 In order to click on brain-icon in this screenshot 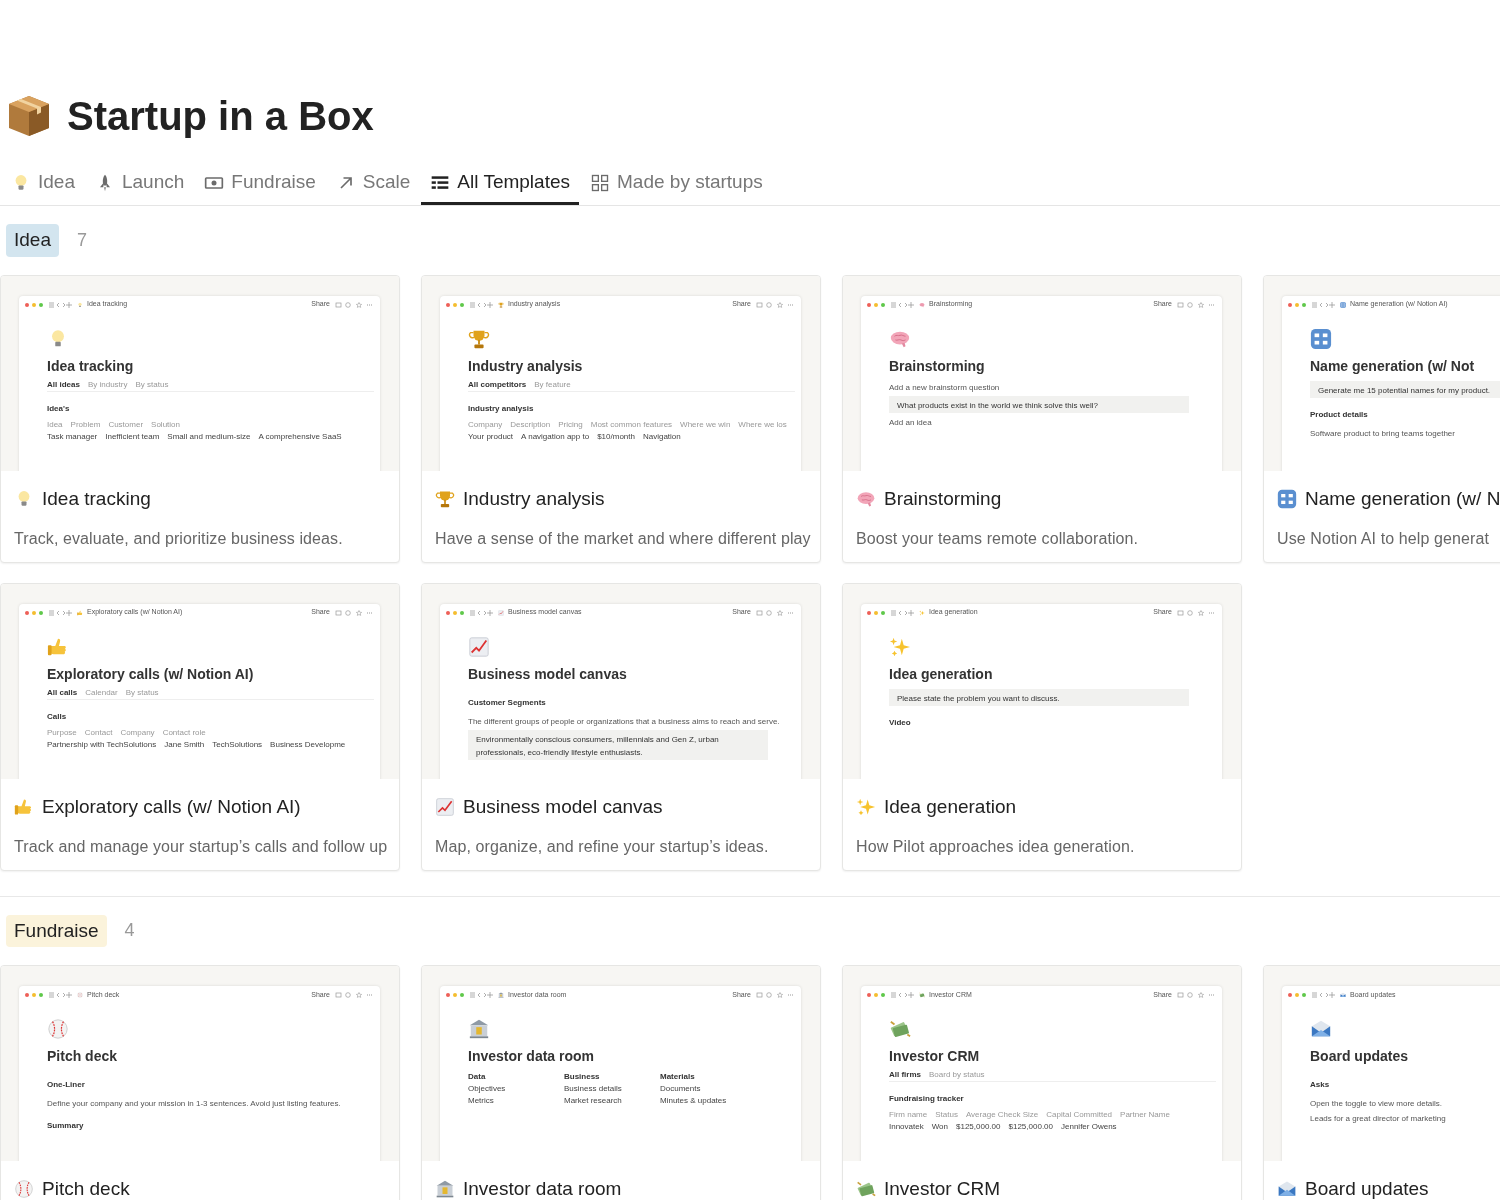, I will do `click(922, 304)`.